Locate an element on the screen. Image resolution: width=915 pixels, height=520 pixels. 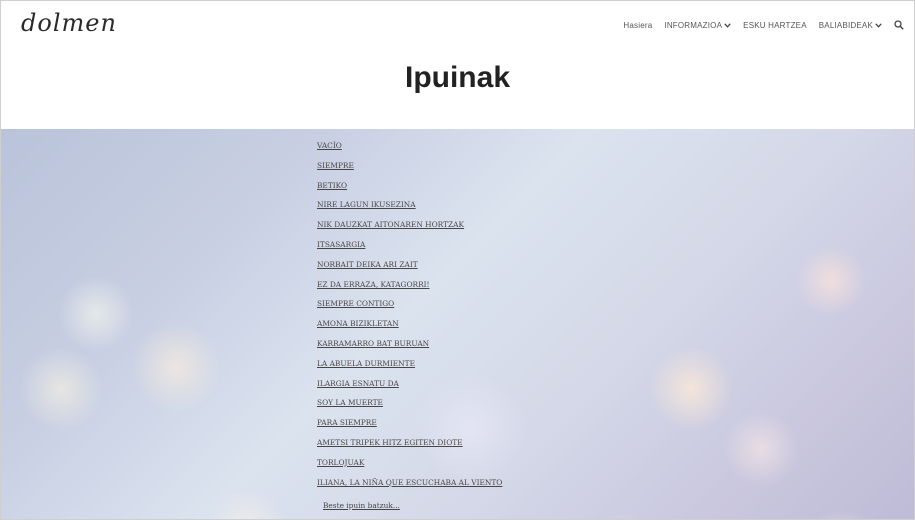
nav-item-label: ESKU HARTZEA is located at coordinates (775, 25).